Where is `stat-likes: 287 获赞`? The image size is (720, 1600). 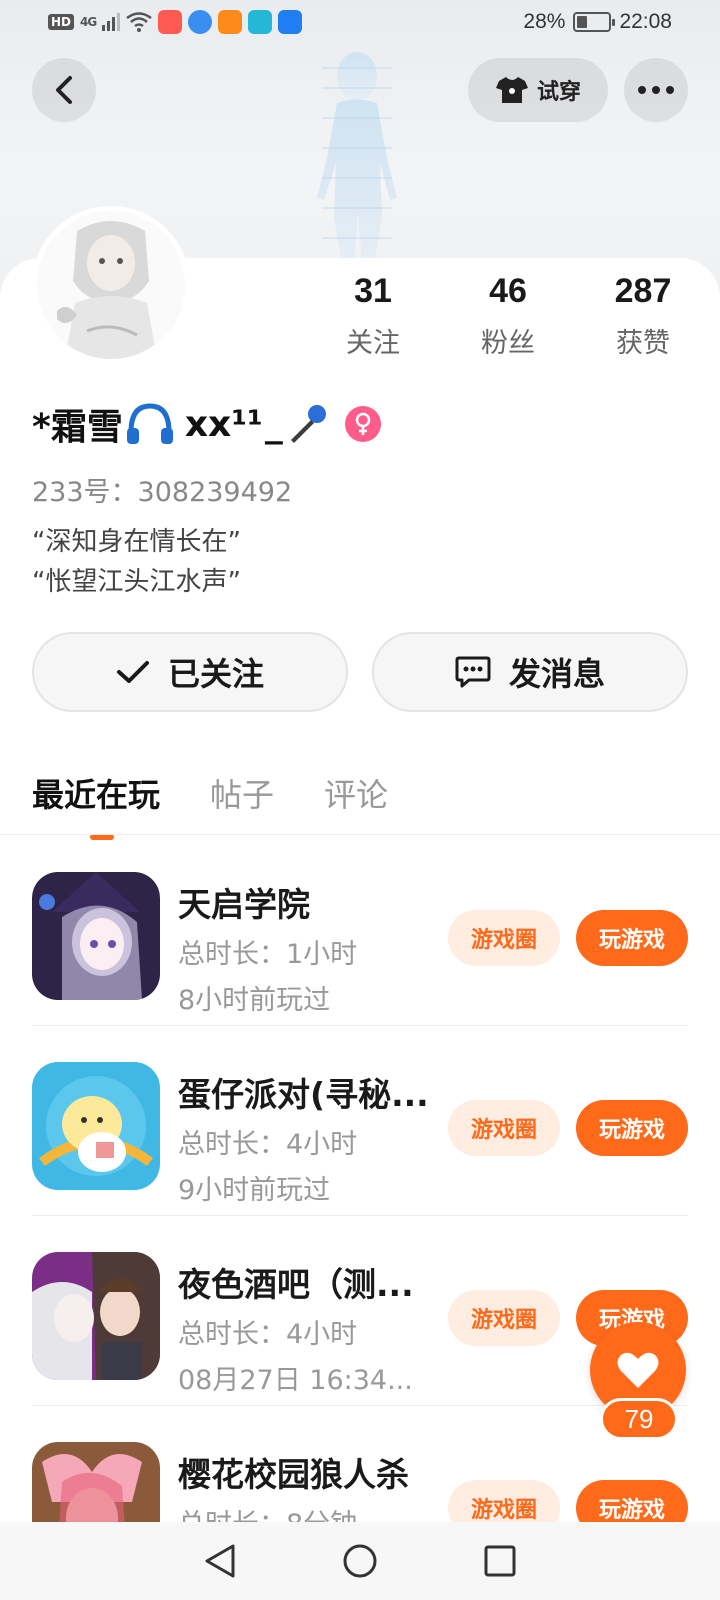
stat-likes: 287 获赞 is located at coordinates (643, 316).